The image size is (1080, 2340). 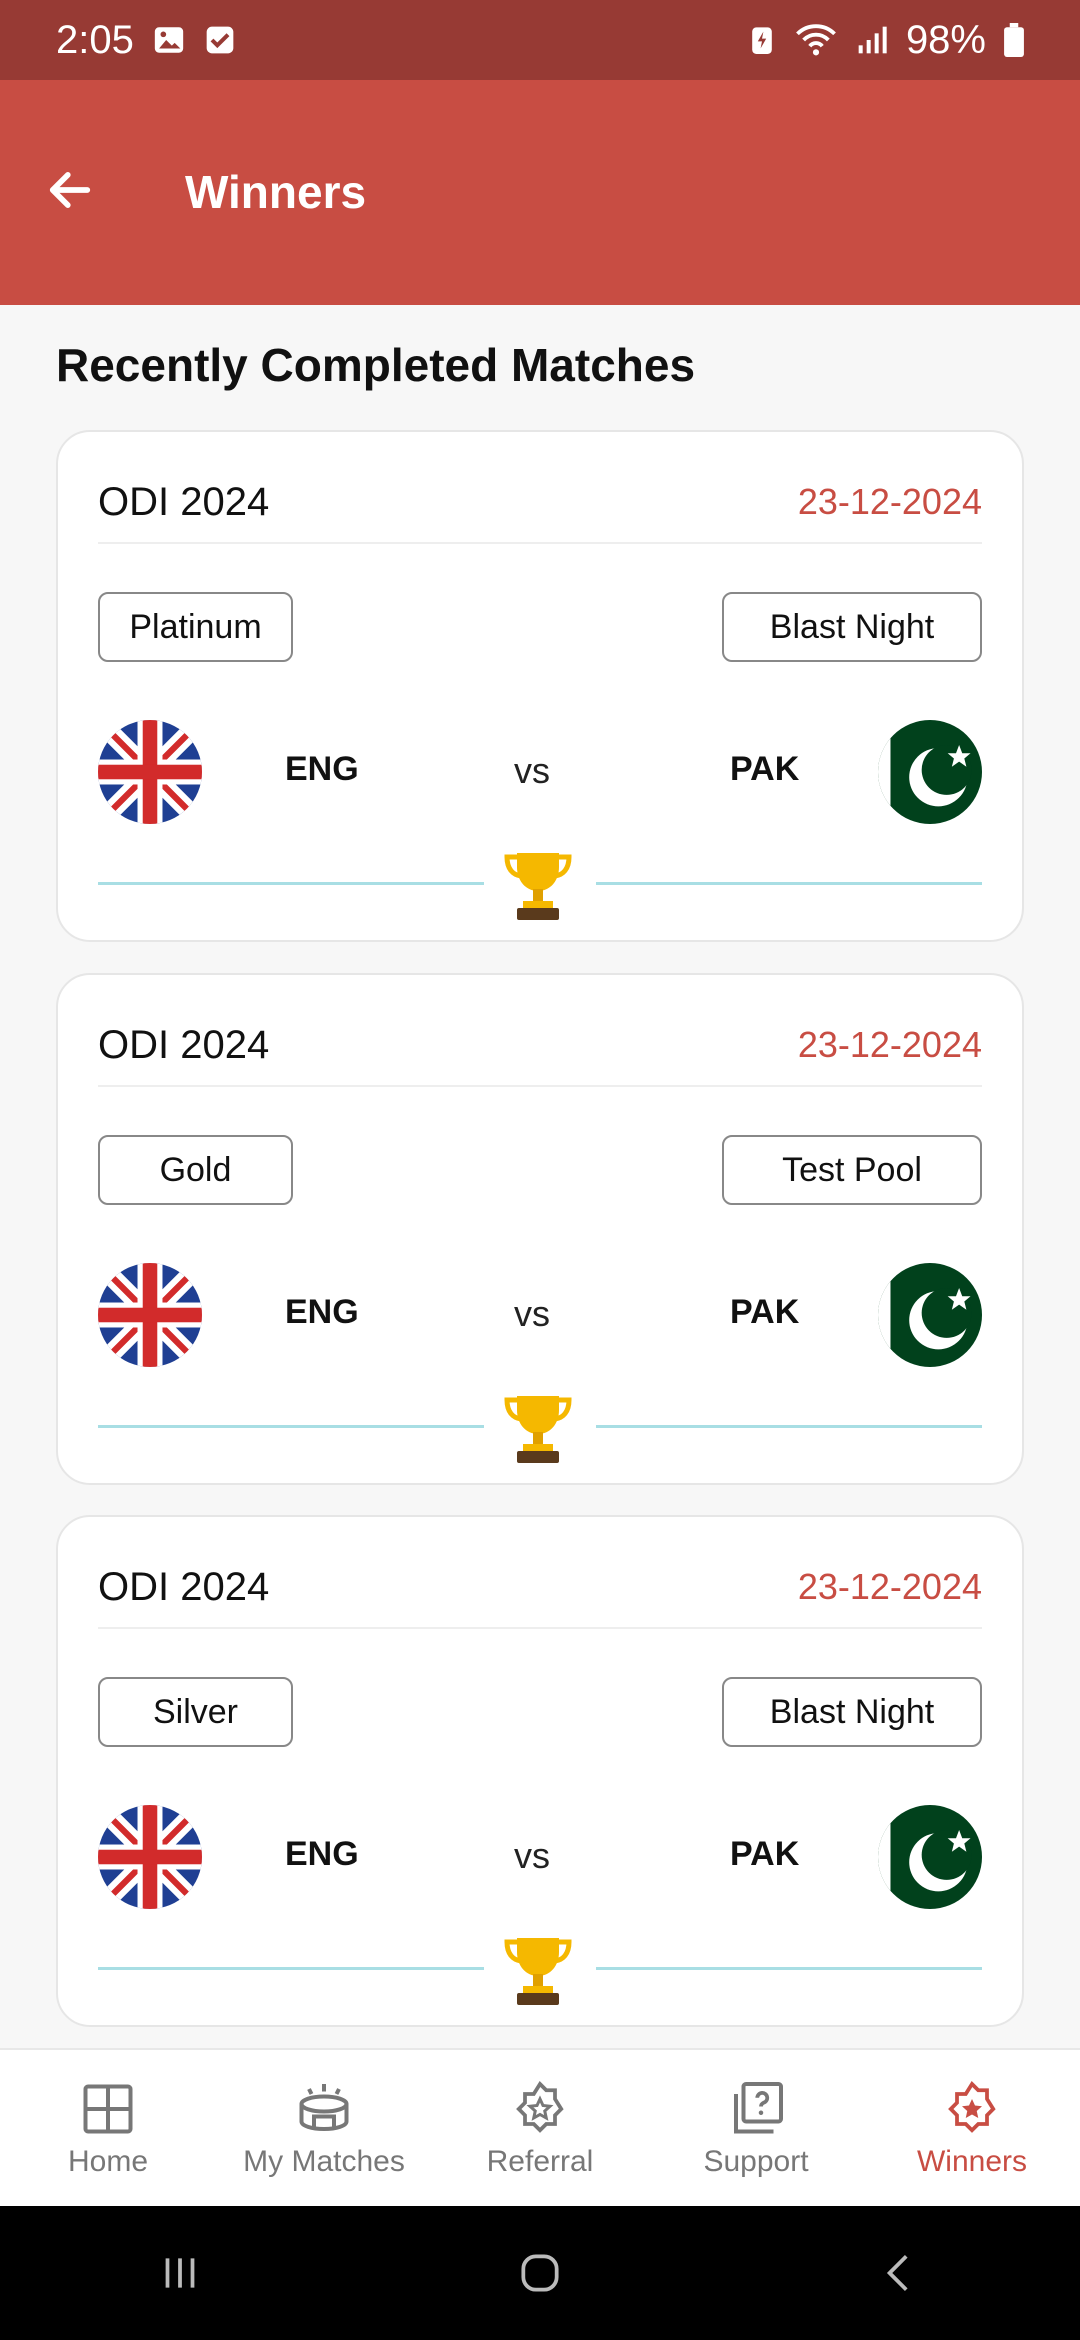 What do you see at coordinates (324, 2161) in the screenshot?
I see `nav-label: My Matches` at bounding box center [324, 2161].